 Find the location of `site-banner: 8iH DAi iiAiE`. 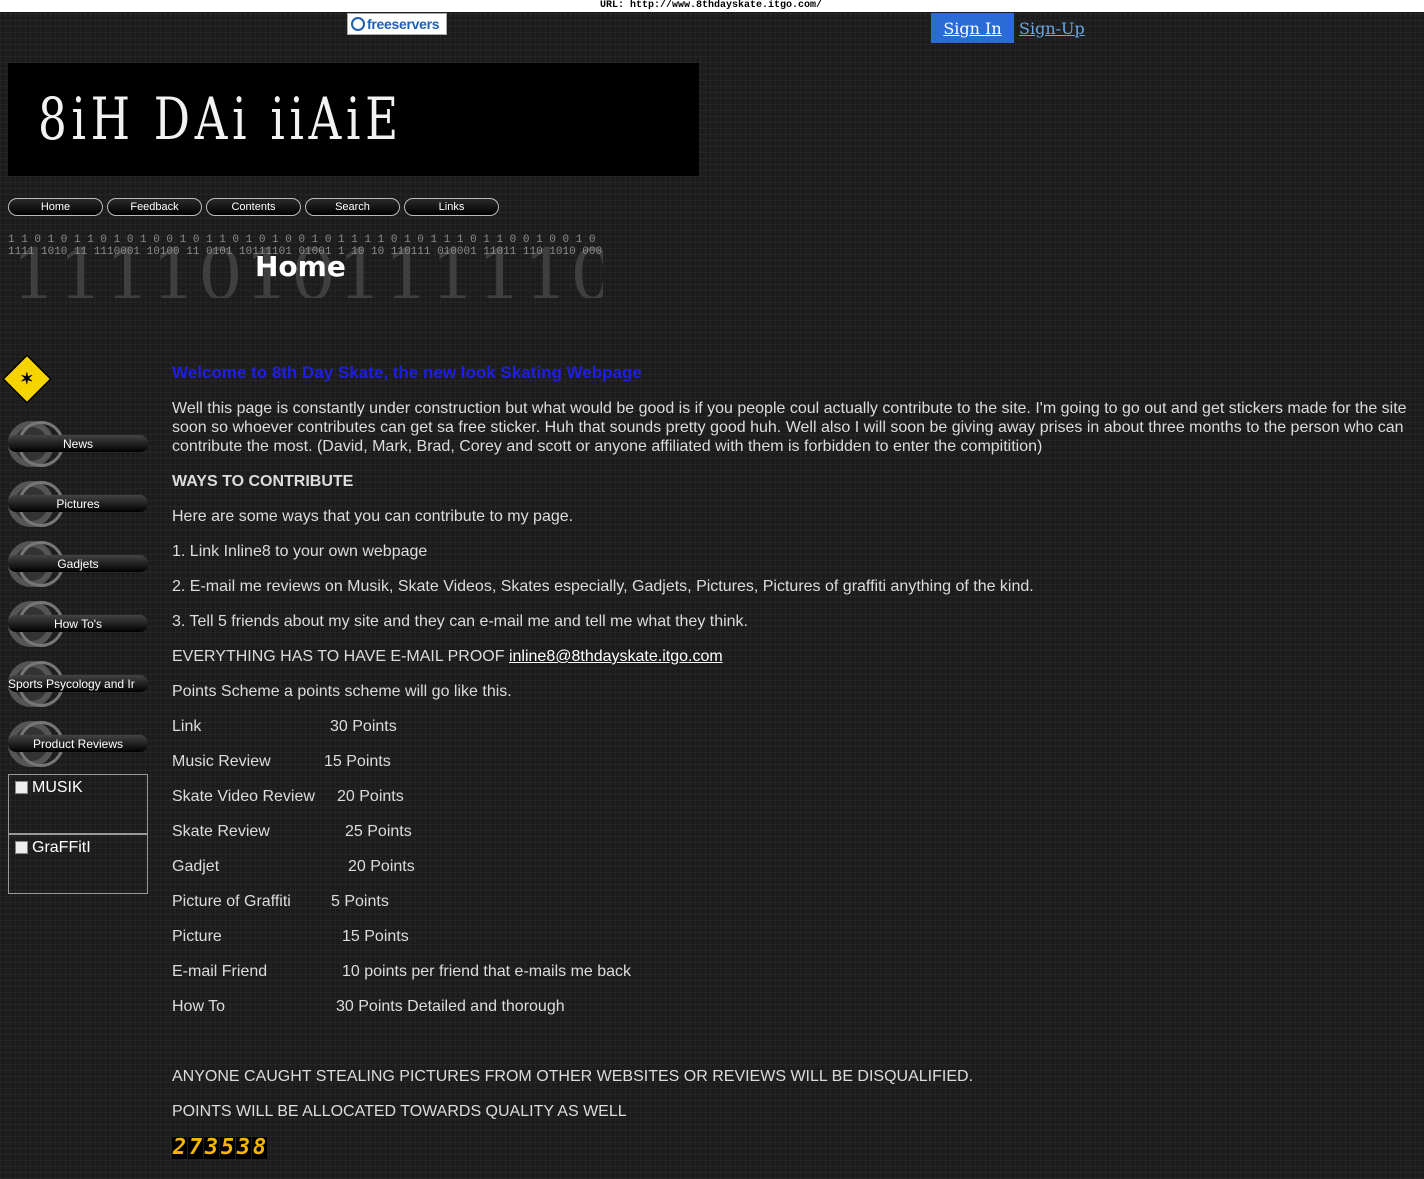

site-banner: 8iH DAi iiAiE is located at coordinates (353, 119).